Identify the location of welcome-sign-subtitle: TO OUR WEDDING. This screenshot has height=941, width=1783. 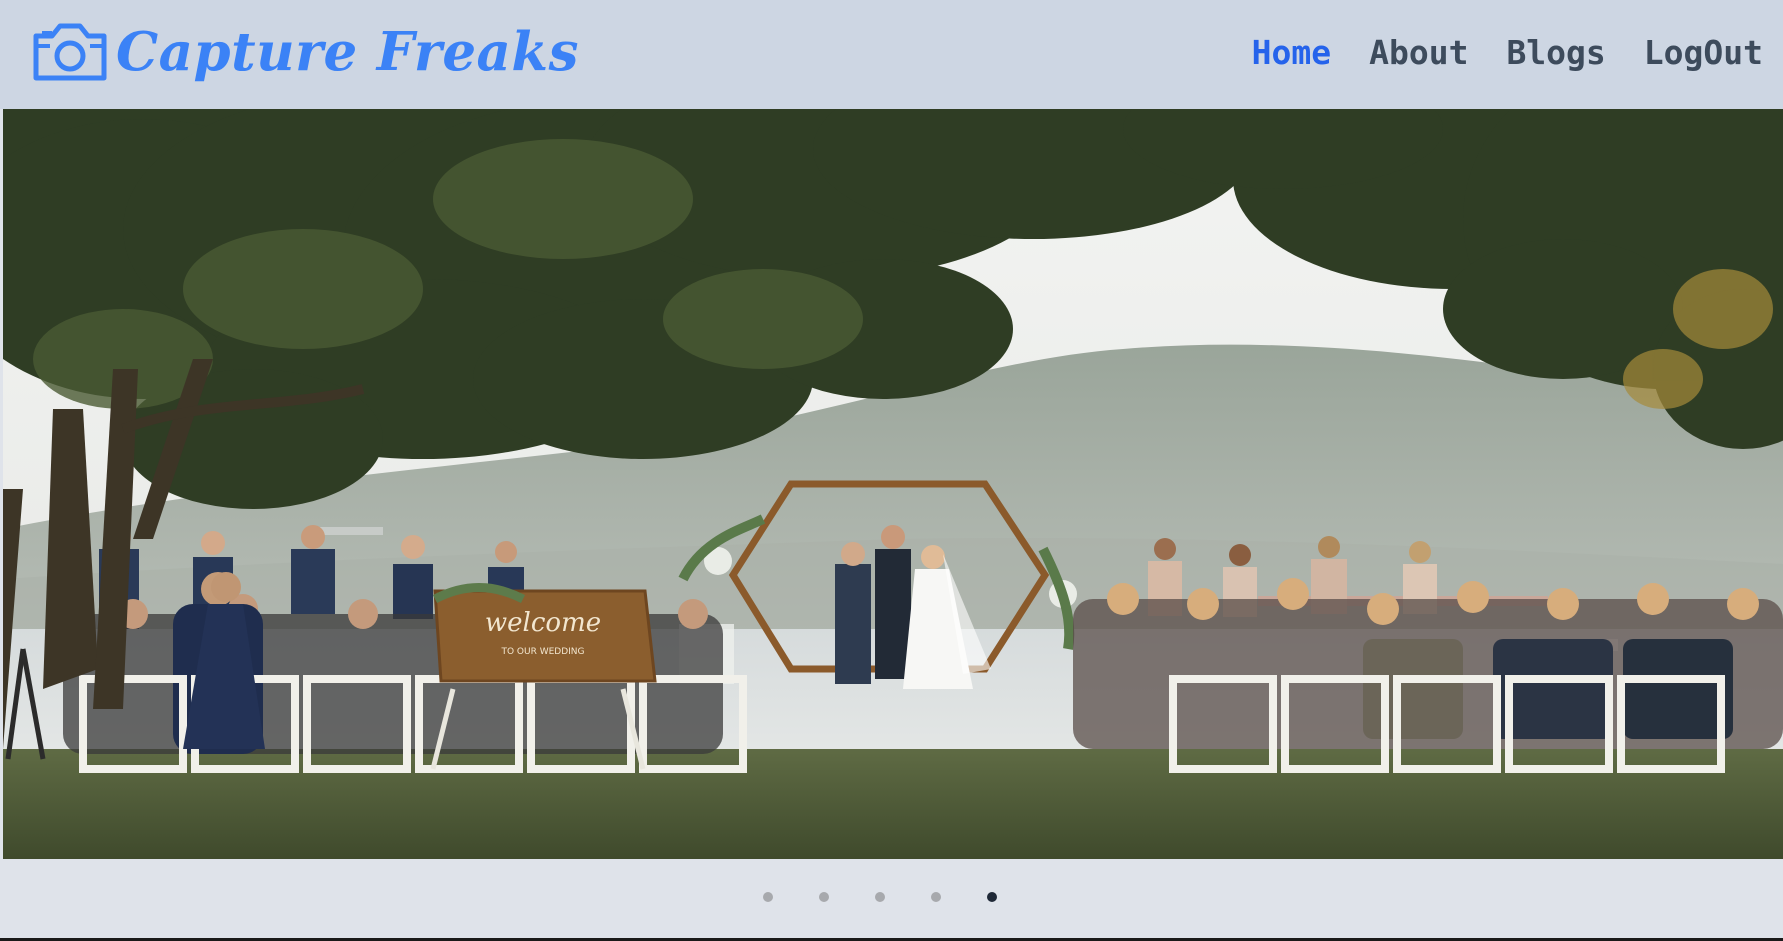
(542, 652).